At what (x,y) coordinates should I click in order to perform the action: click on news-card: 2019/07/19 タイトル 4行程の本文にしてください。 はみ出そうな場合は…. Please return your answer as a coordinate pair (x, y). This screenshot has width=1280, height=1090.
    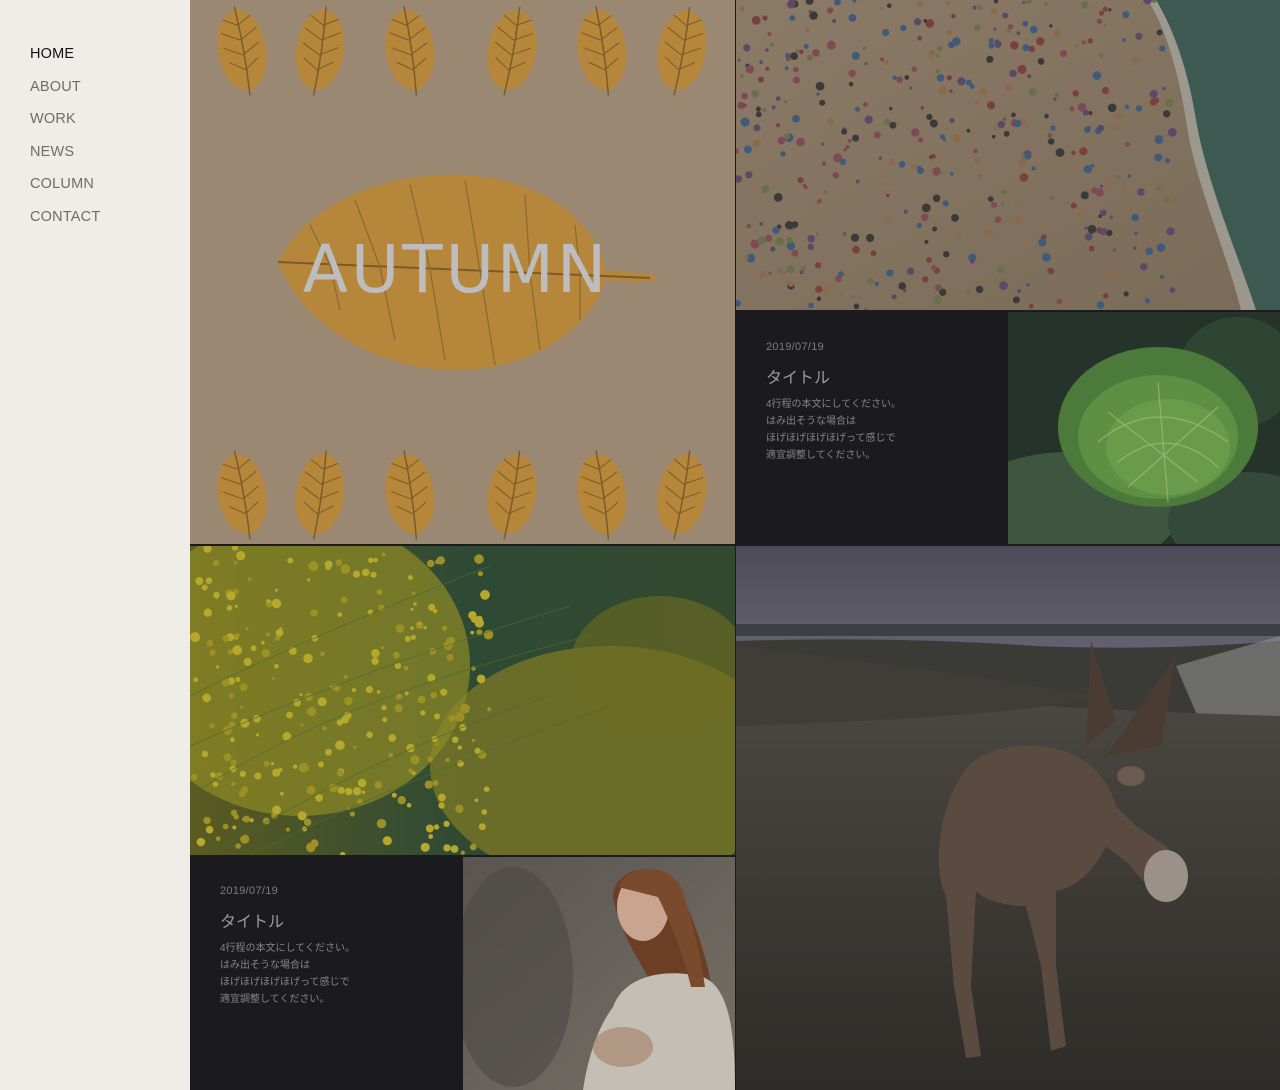
    Looking at the image, I should click on (871, 428).